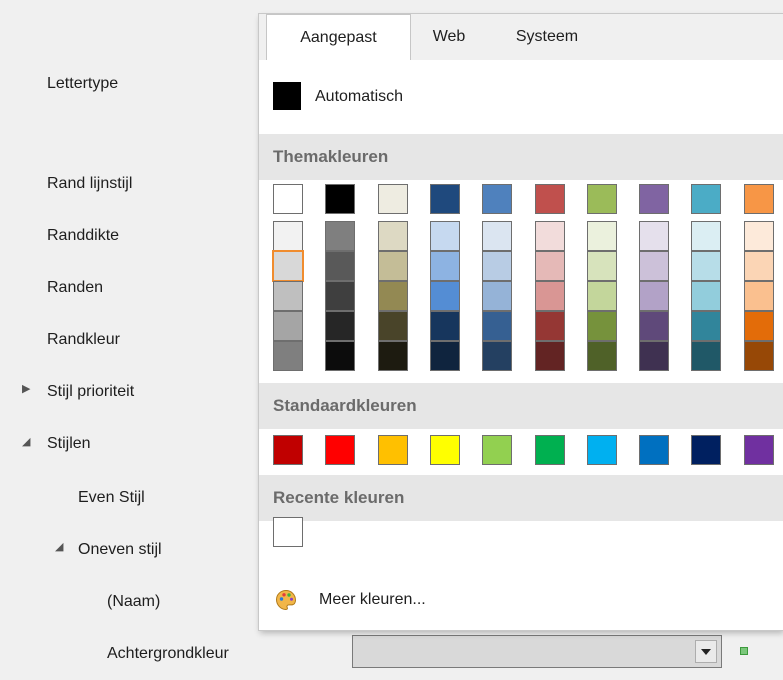 The width and height of the screenshot is (783, 680). I want to click on property-border-color: Randkleur, so click(83, 340).